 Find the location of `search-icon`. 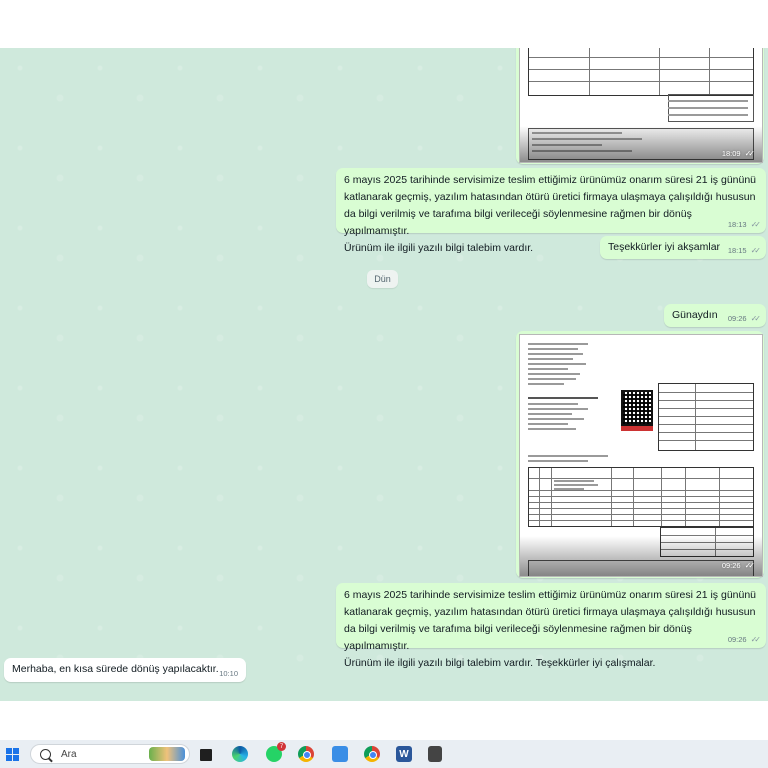

search-icon is located at coordinates (45, 754).